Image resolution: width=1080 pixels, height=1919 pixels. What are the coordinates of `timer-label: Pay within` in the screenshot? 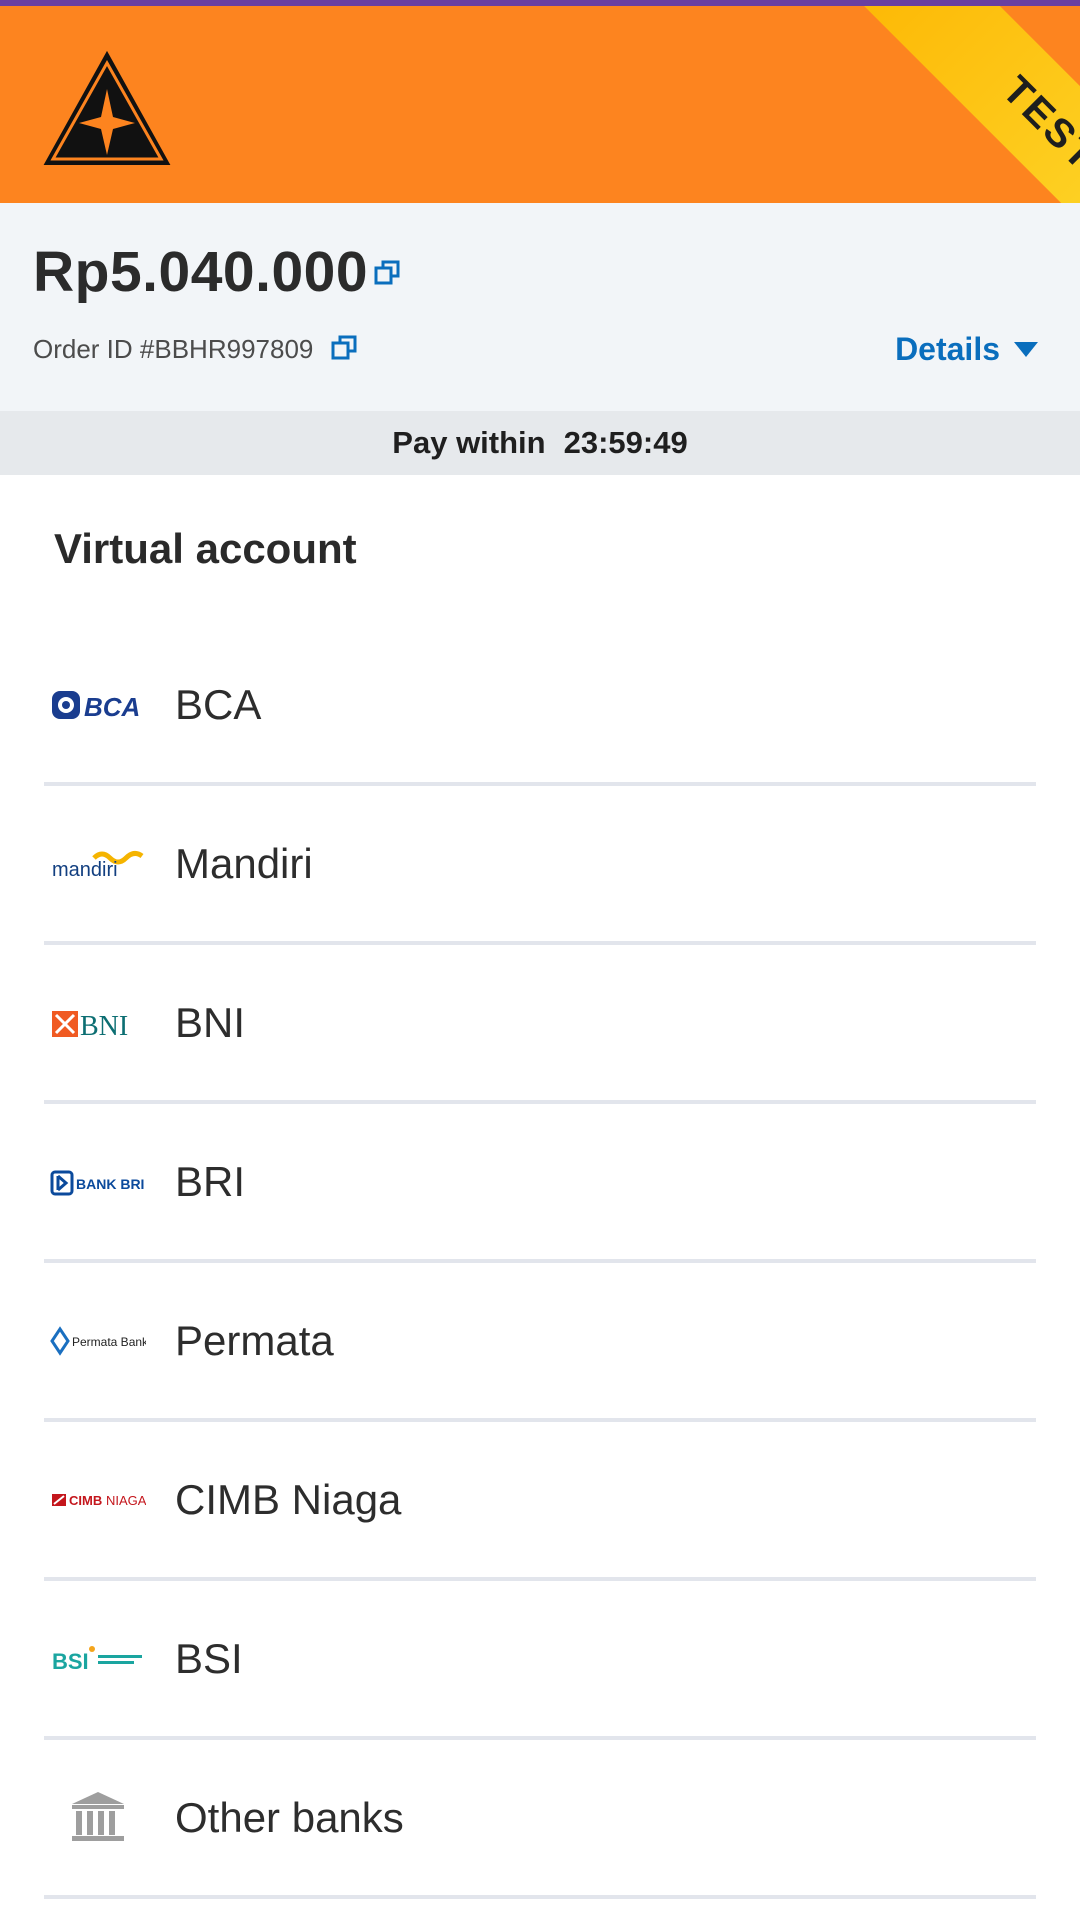 It's located at (469, 442).